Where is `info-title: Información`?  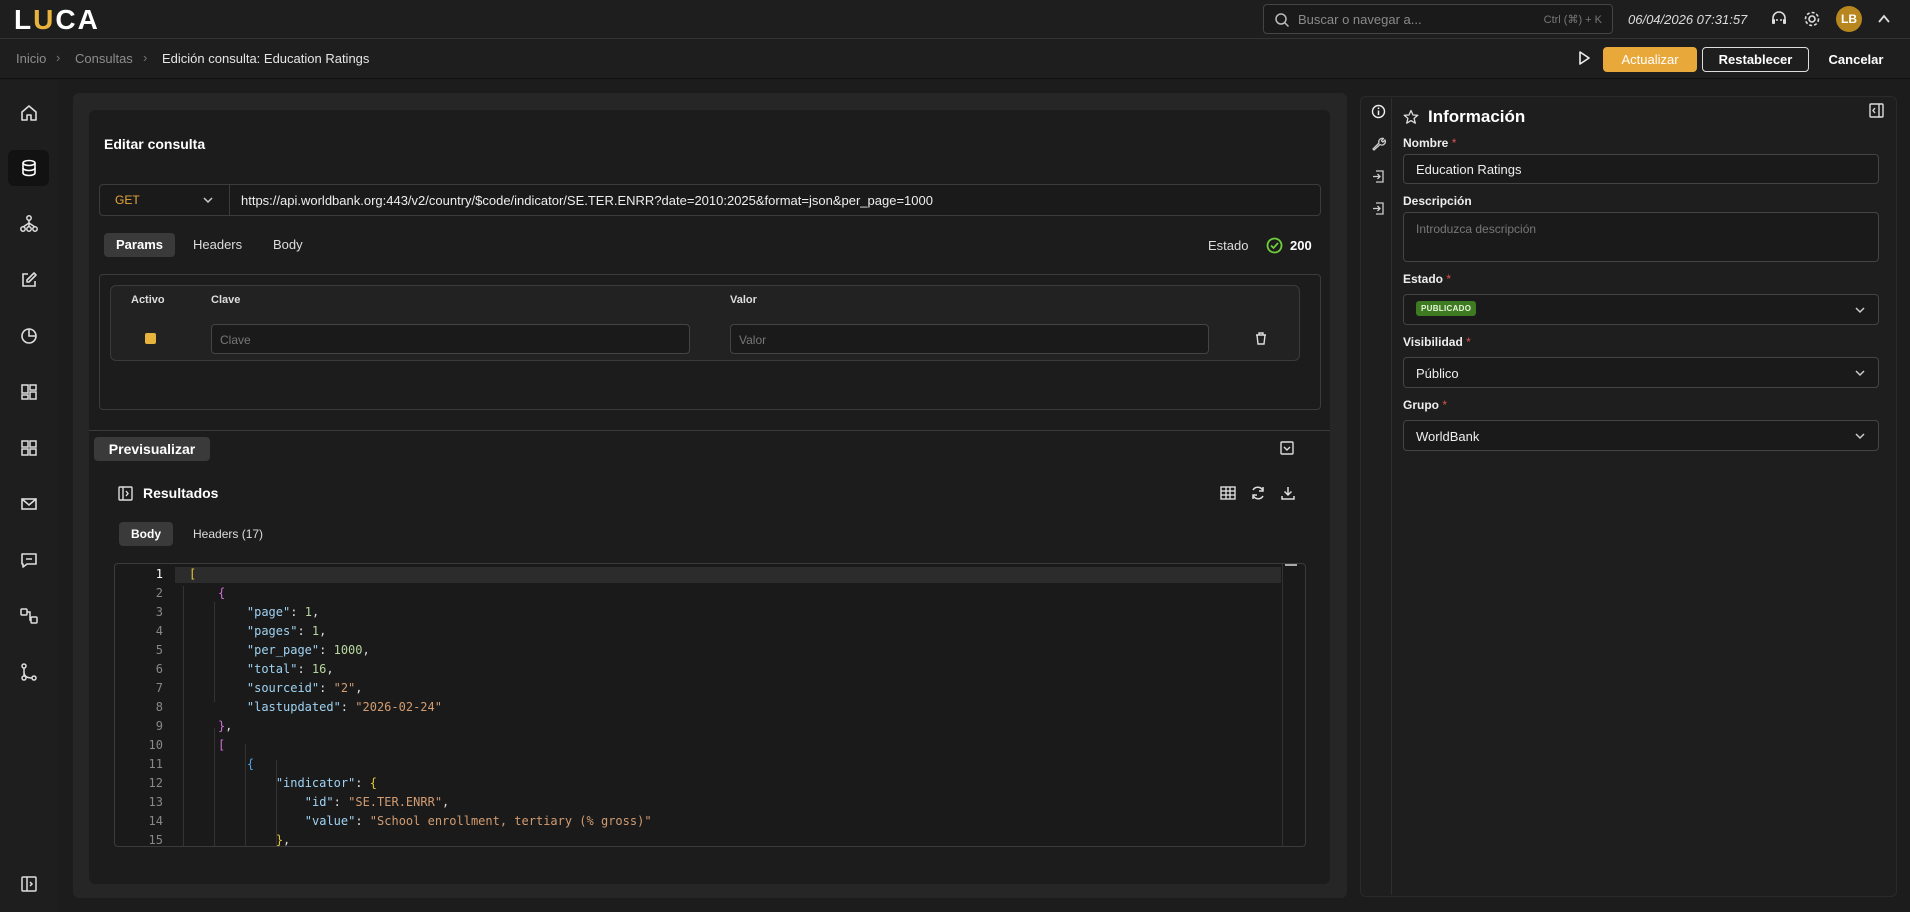 info-title: Información is located at coordinates (1477, 116).